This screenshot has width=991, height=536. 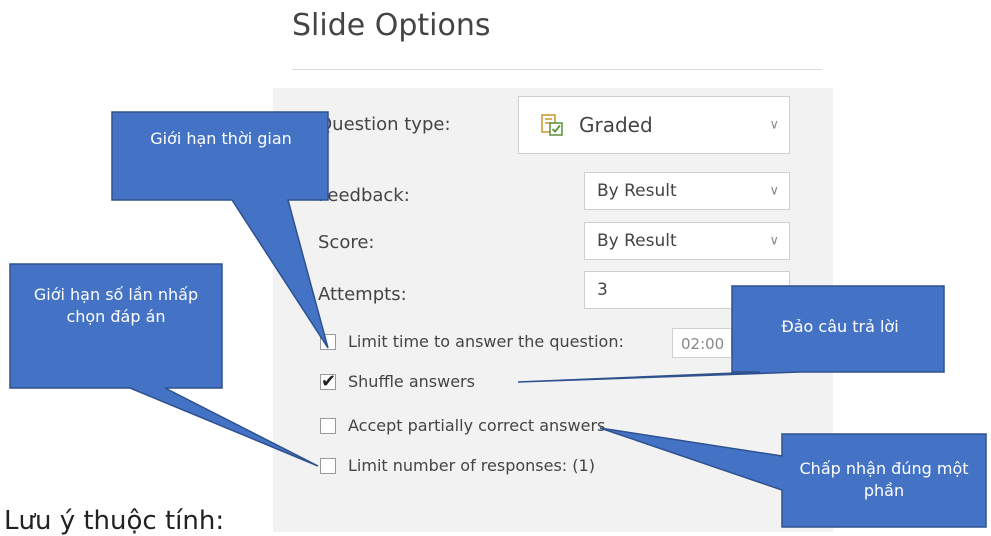 What do you see at coordinates (116, 305) in the screenshot?
I see `callout-attempts-limit: Giới hạn số lần nhấp chọn đáp án` at bounding box center [116, 305].